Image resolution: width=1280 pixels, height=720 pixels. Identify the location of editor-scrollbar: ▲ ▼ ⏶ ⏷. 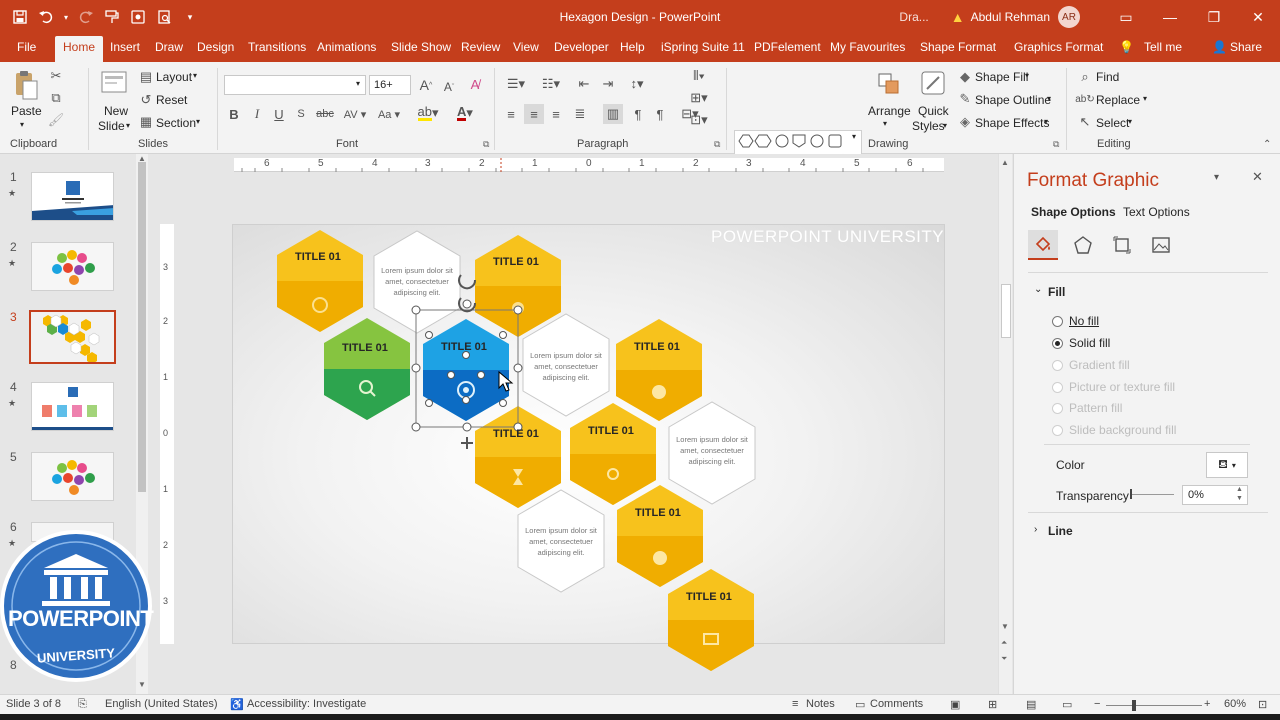
(1005, 424).